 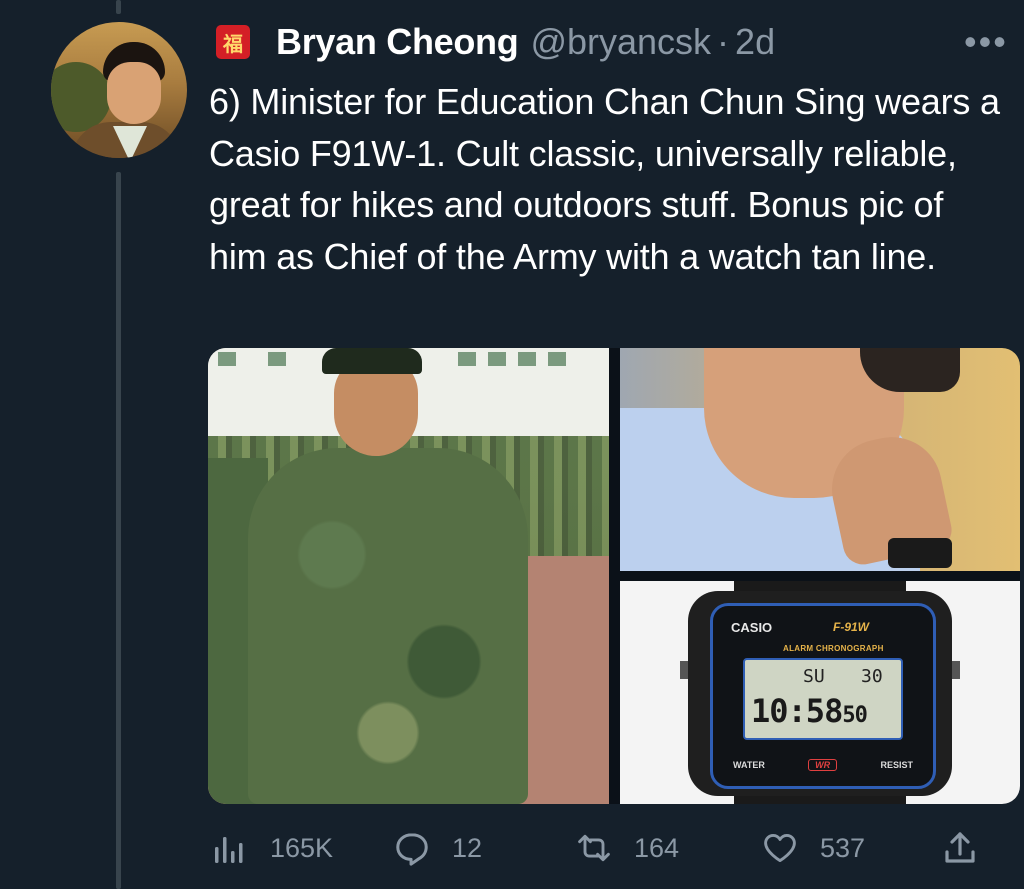 What do you see at coordinates (956, 670) in the screenshot?
I see `watch-button-right` at bounding box center [956, 670].